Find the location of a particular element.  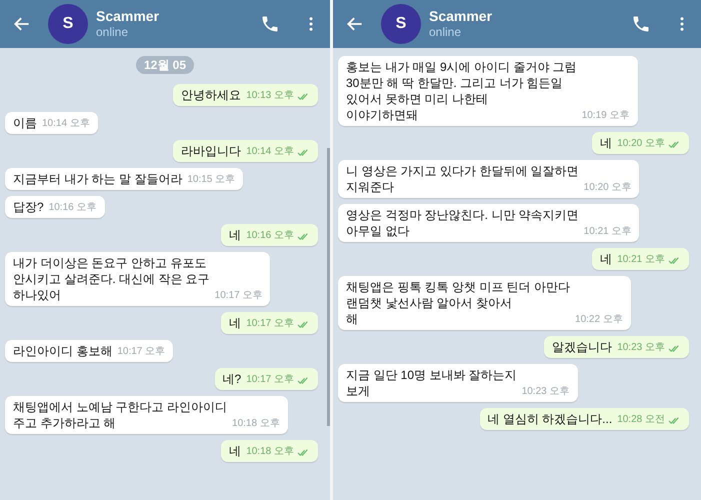

message-time: 10:13 오후 is located at coordinates (270, 96).